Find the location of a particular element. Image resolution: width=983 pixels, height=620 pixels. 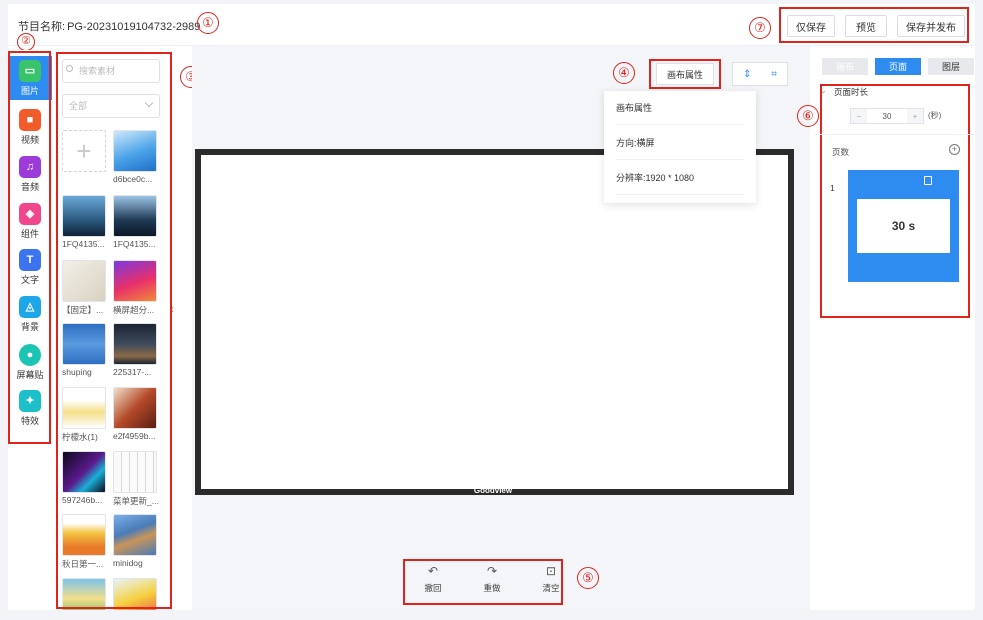

dropdown-title: 画布属性 is located at coordinates (680, 108).